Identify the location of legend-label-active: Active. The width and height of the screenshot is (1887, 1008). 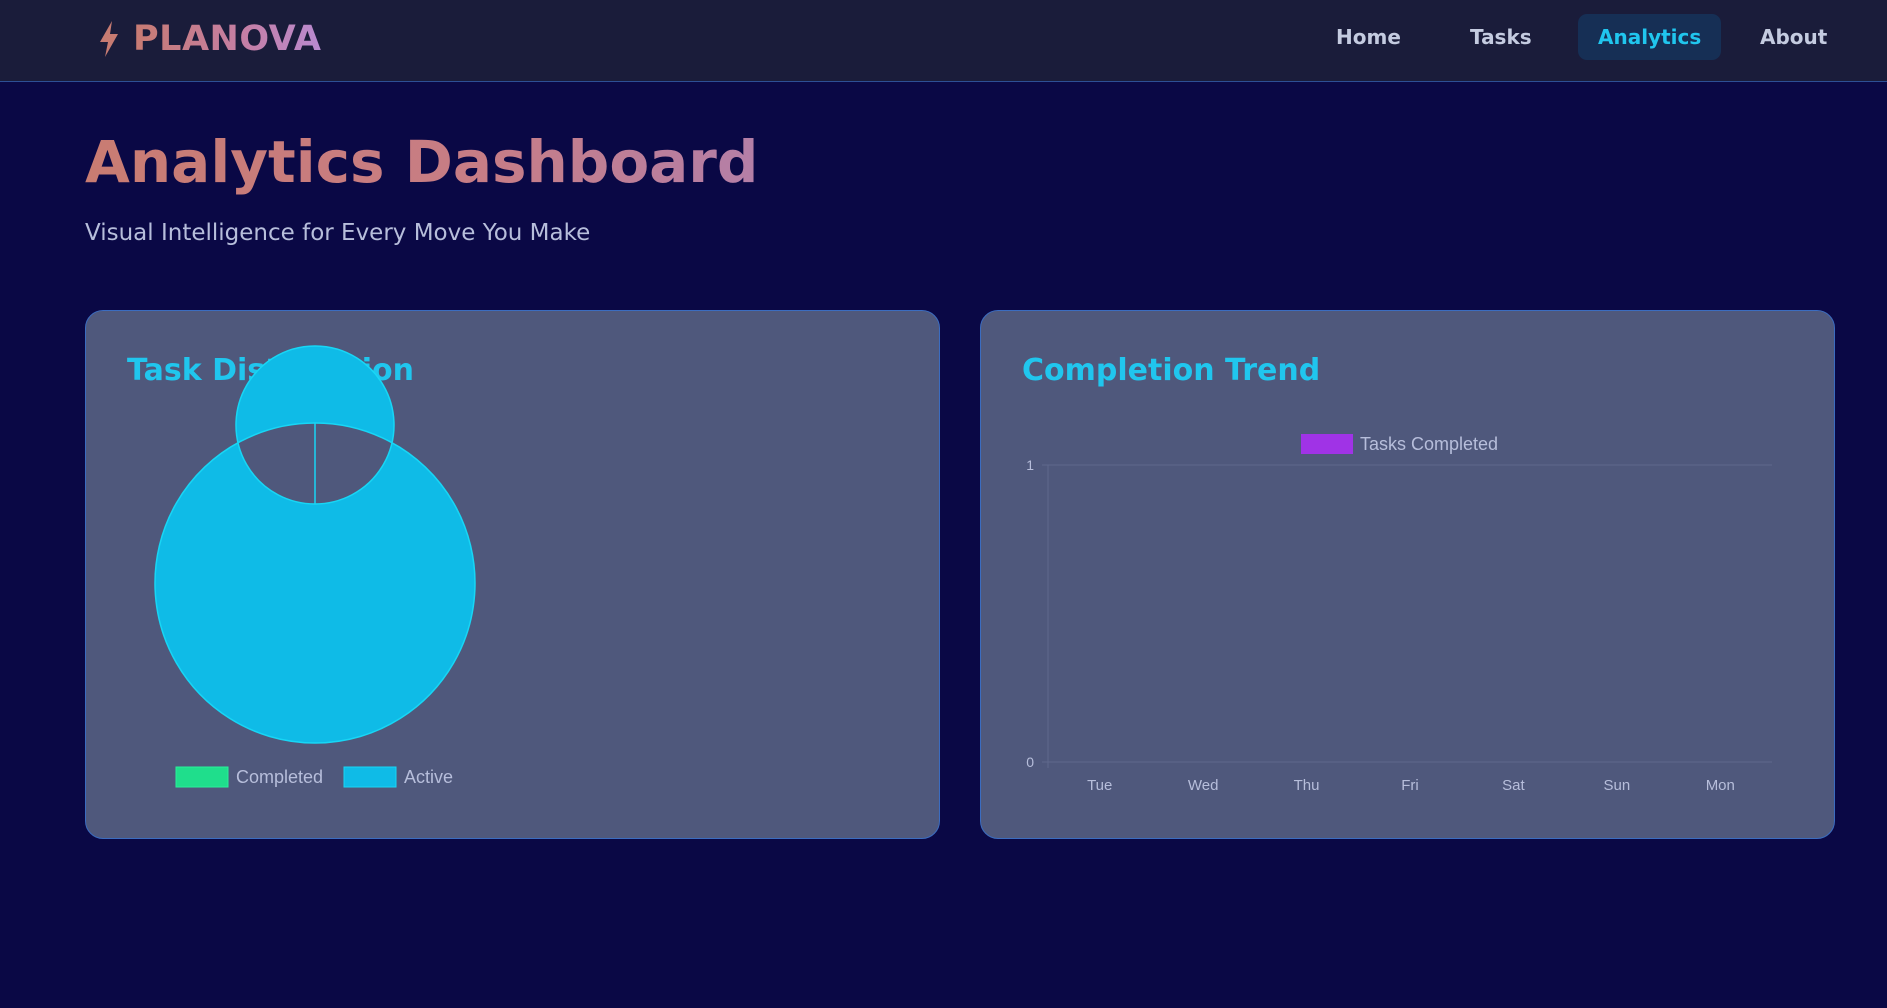
(428, 777).